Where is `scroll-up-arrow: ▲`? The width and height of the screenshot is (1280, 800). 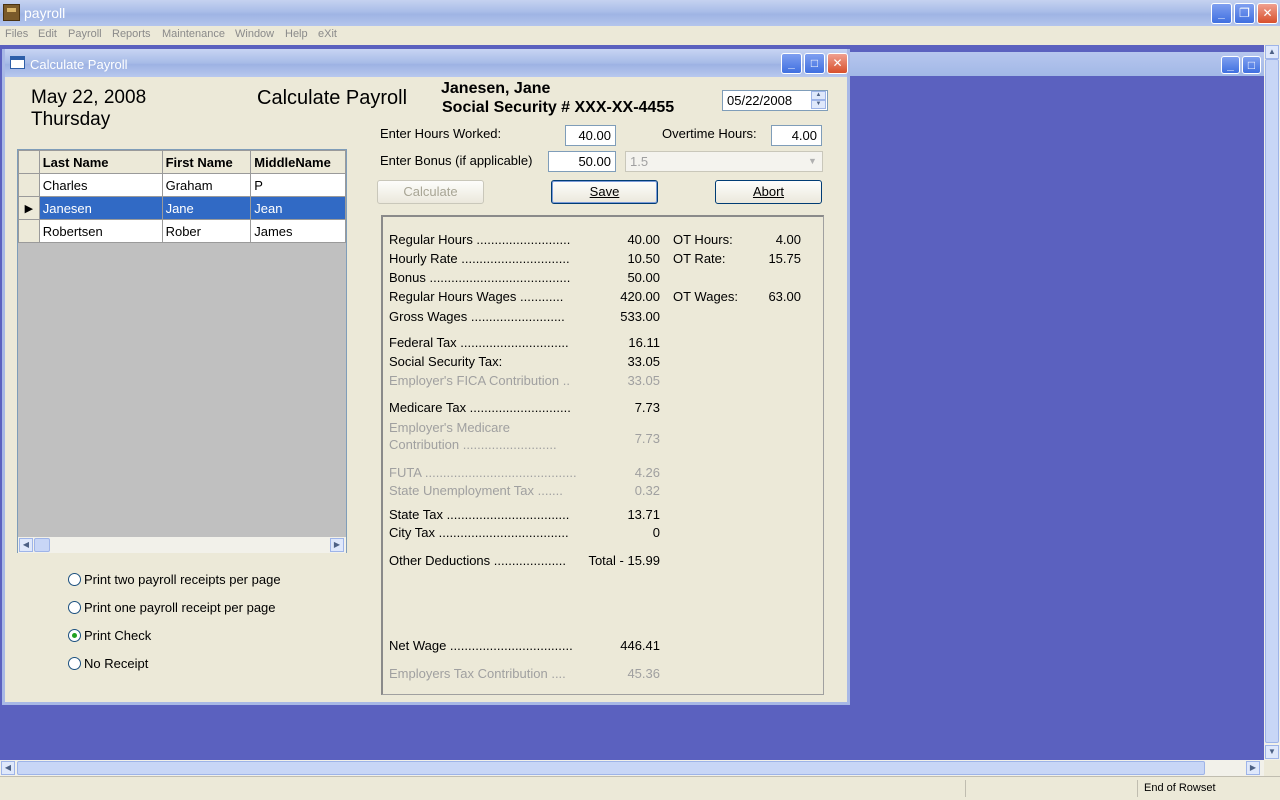
scroll-up-arrow: ▲ is located at coordinates (1272, 52).